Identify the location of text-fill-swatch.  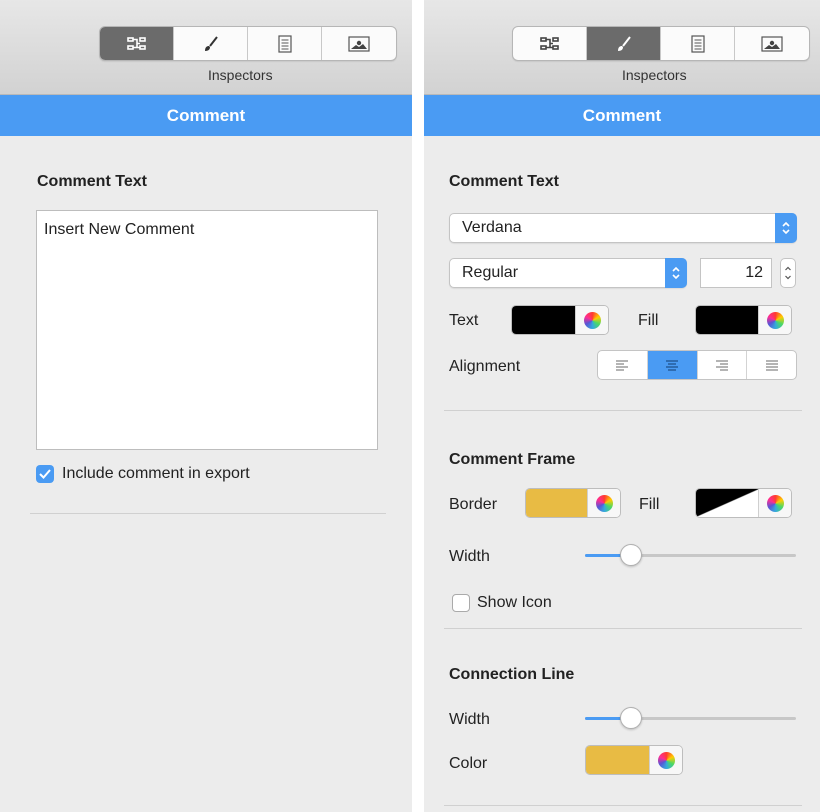
(727, 320).